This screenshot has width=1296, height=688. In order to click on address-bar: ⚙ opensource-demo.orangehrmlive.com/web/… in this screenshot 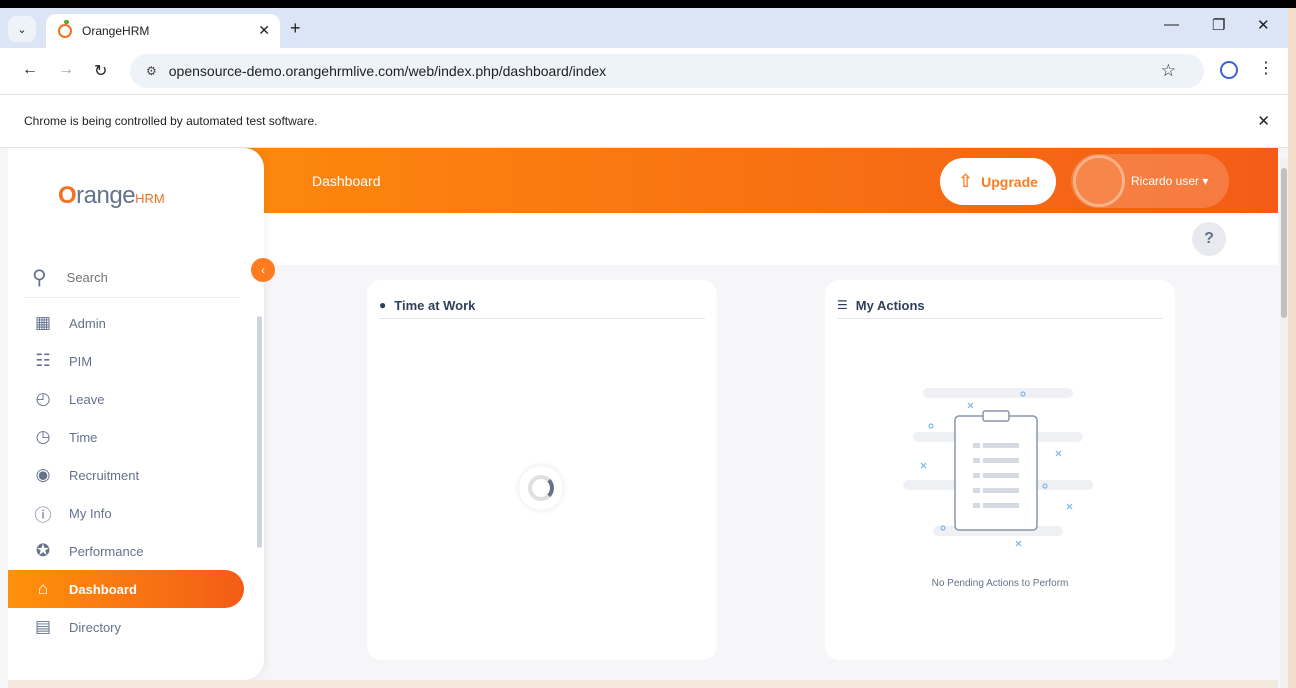, I will do `click(667, 71)`.